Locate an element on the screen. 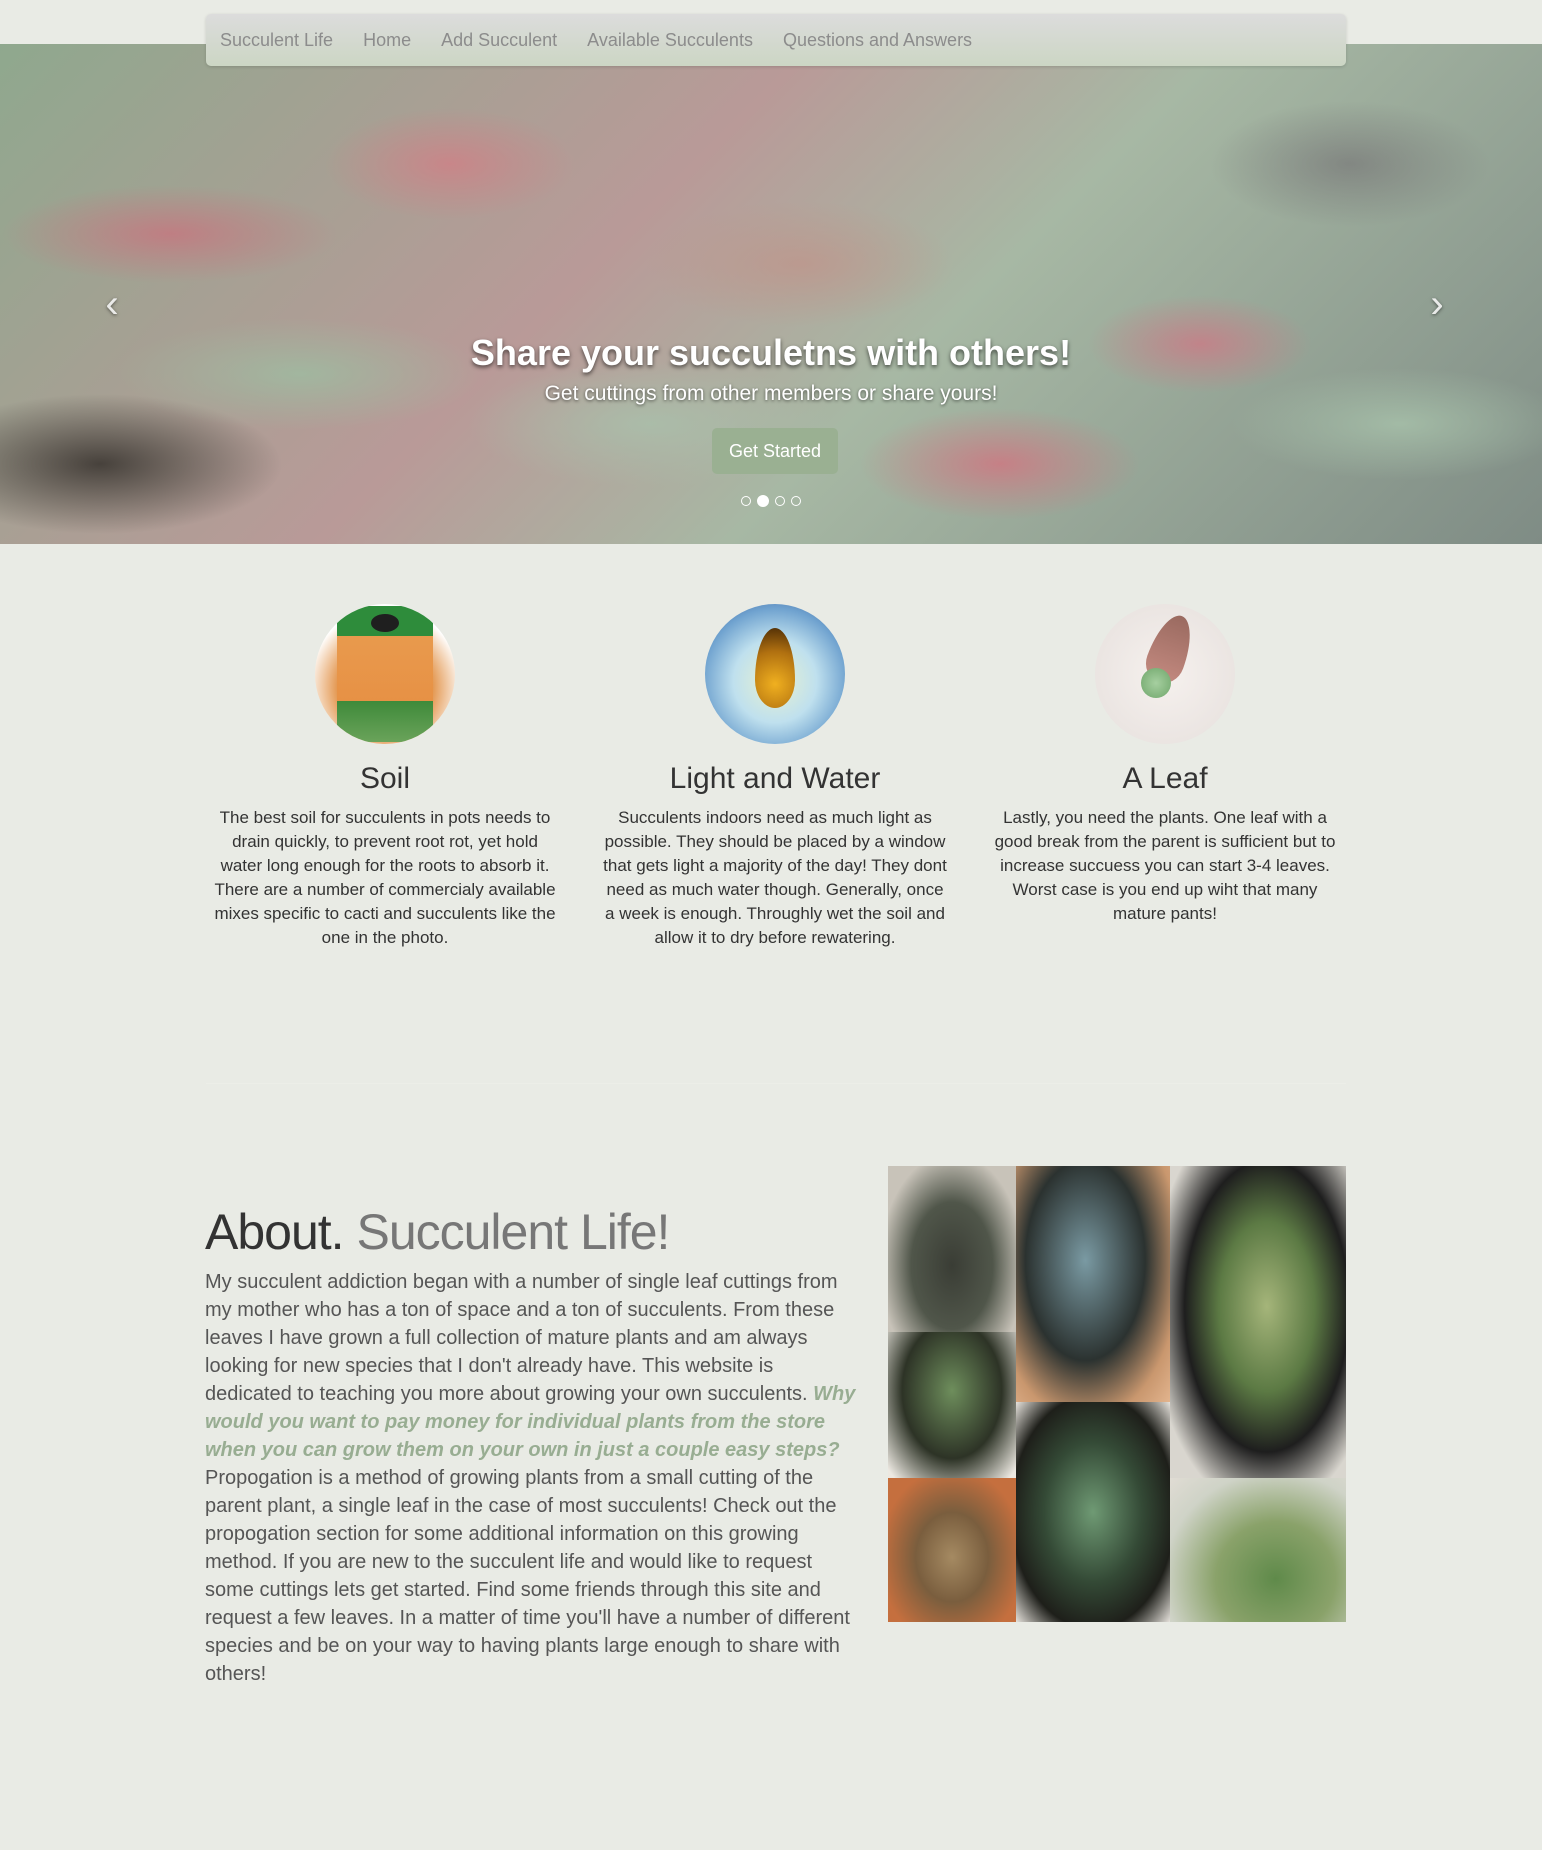 This screenshot has height=1850, width=1542. potting-mix-image is located at coordinates (385, 674).